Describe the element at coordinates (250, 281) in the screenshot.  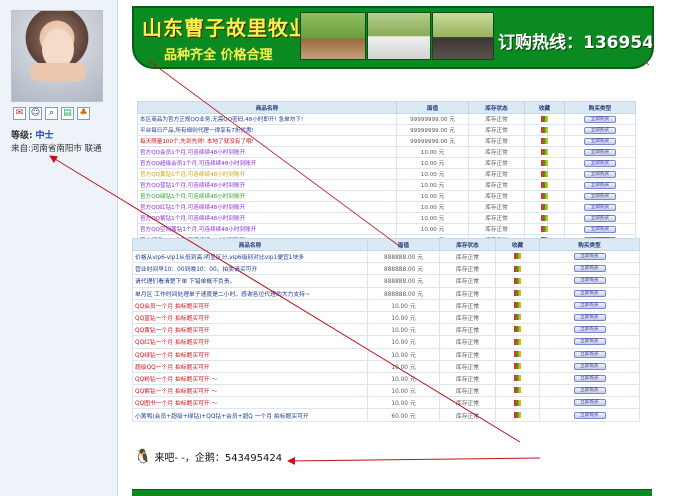
I see `product-name: 请代理们看清楚下单 下错单概不负责。` at that location.